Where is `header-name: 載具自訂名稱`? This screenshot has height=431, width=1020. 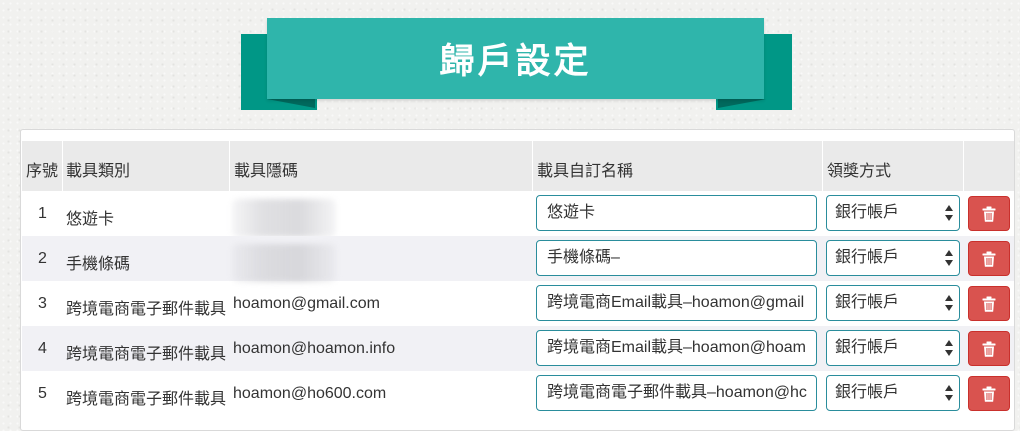
header-name: 載具自訂名稱 is located at coordinates (585, 171).